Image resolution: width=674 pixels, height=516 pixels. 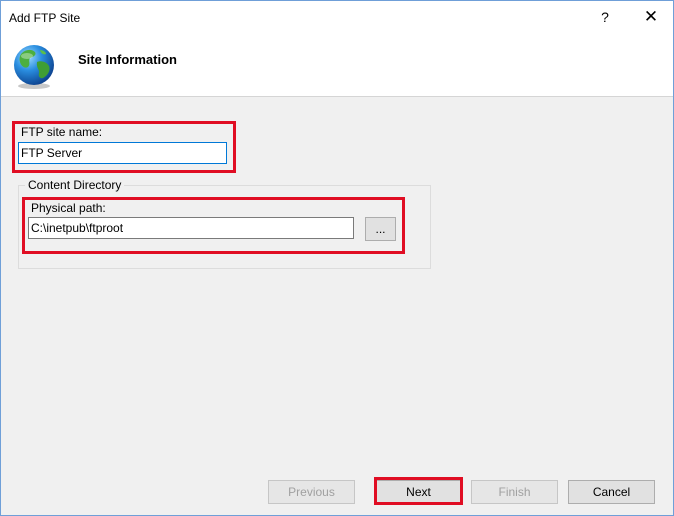 I want to click on cancel-button: Cancel, so click(x=611, y=492).